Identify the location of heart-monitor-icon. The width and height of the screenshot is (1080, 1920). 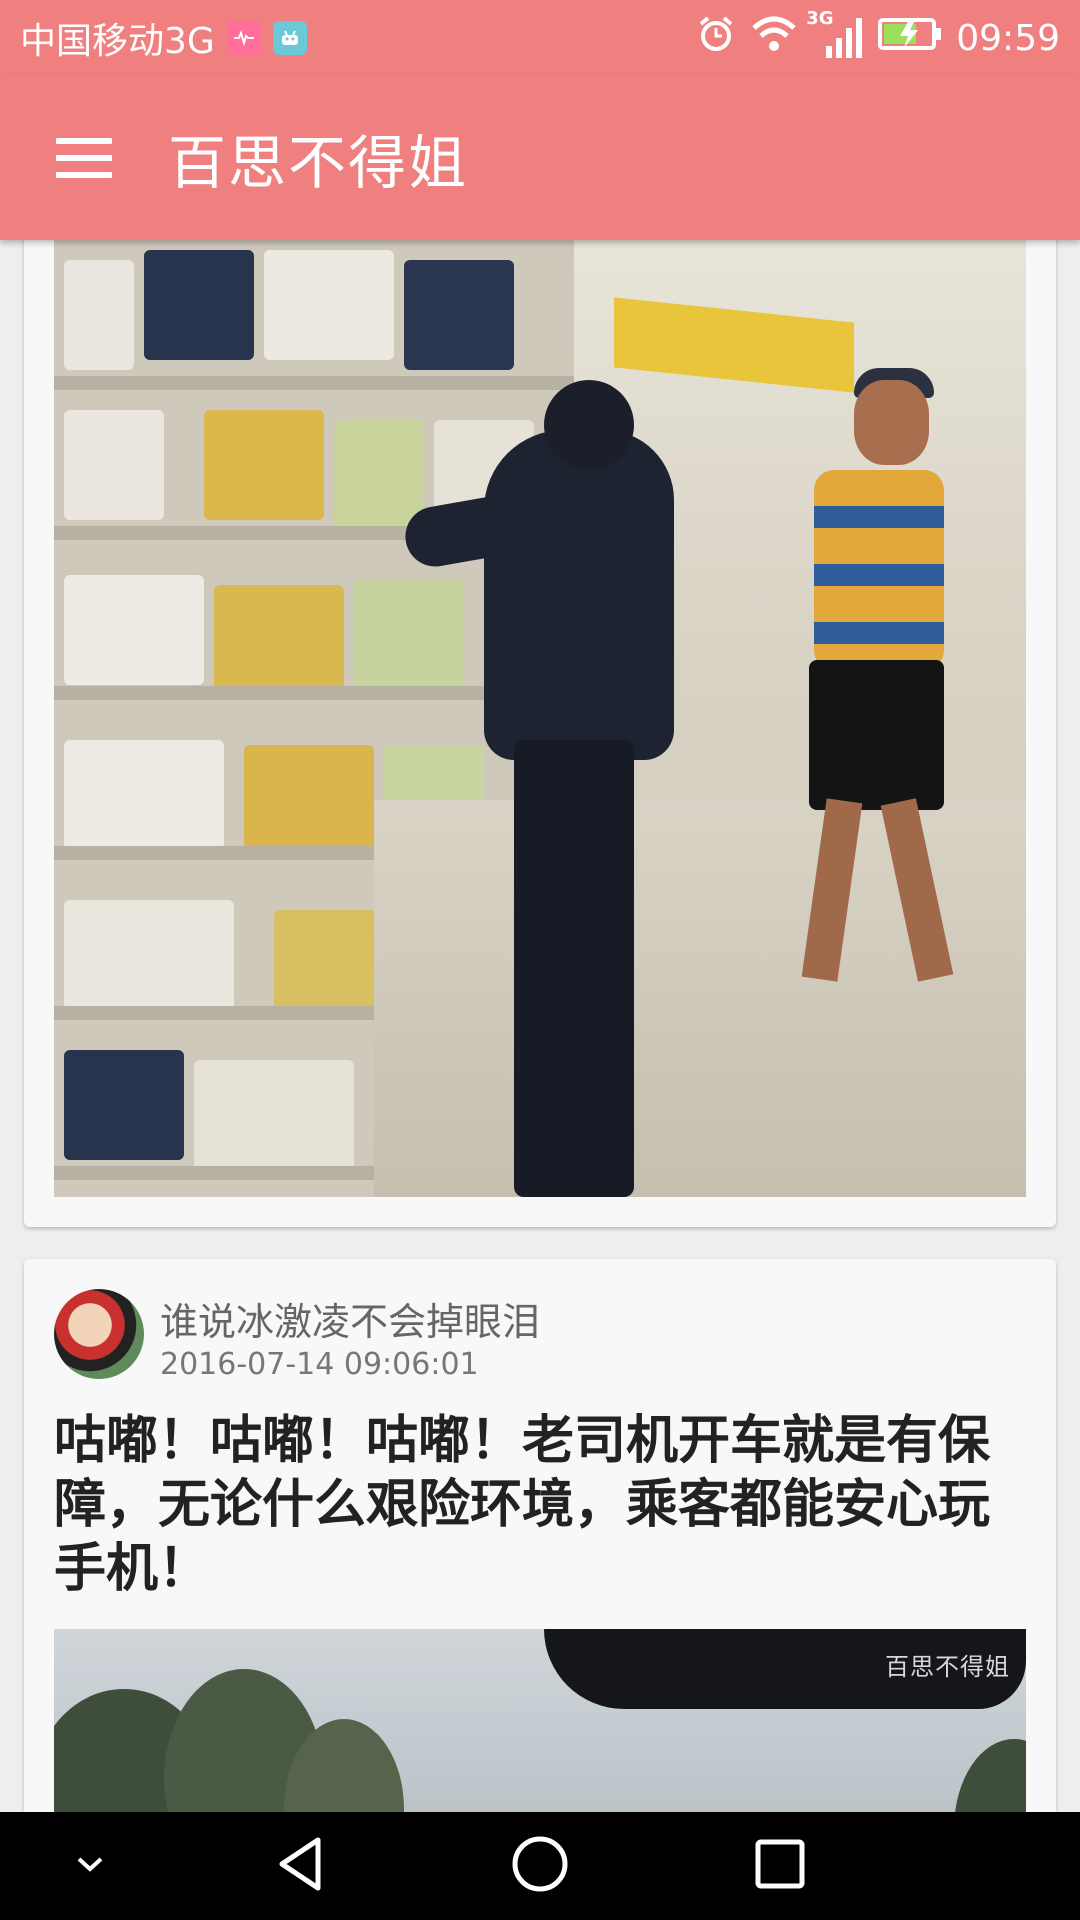
(243, 38).